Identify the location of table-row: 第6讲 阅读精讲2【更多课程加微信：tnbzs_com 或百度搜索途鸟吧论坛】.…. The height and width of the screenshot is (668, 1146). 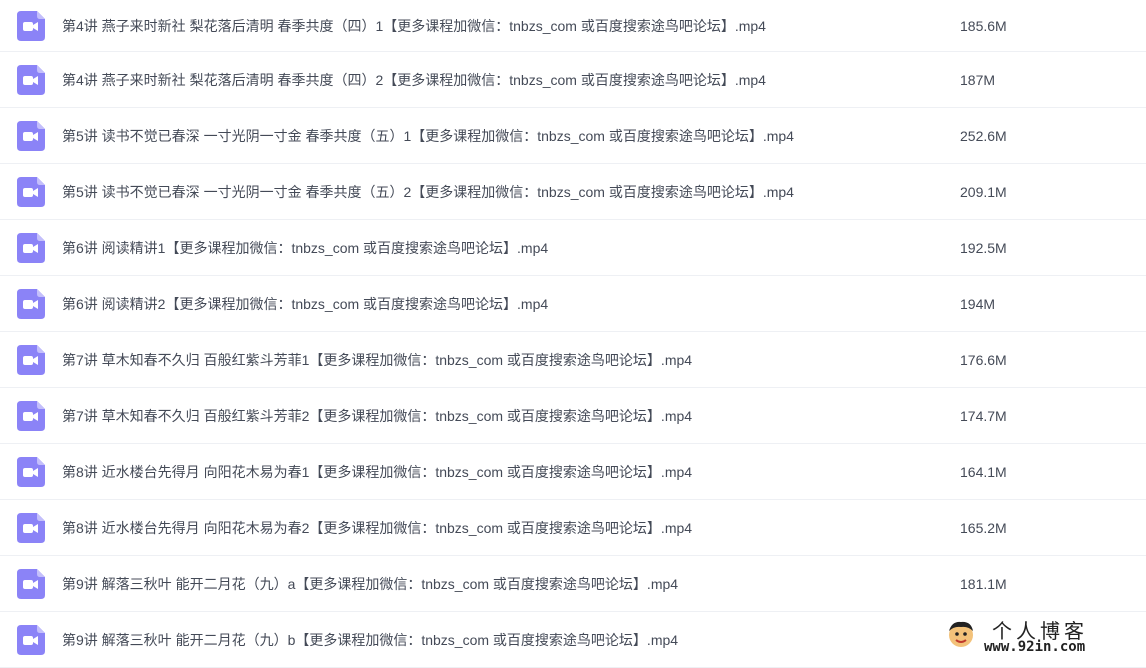
(573, 304).